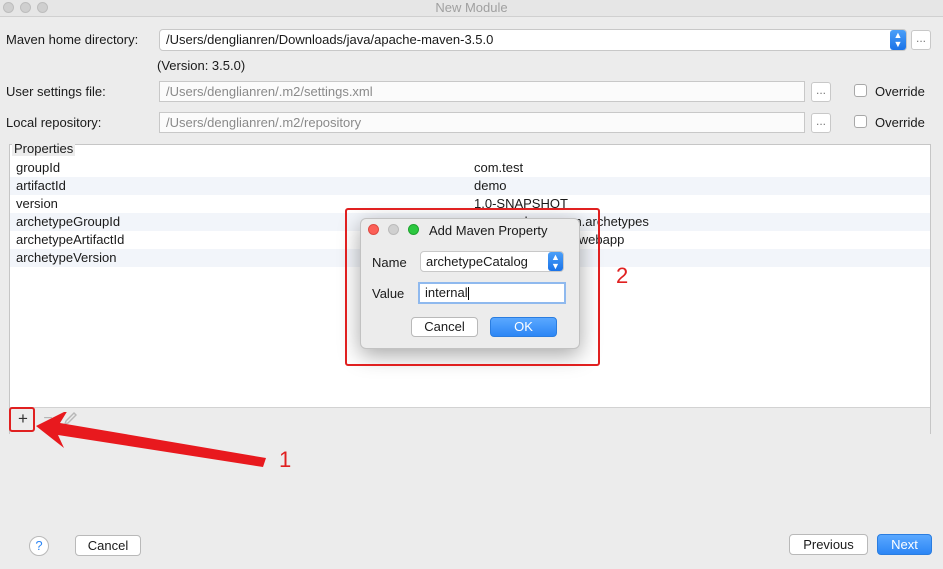  Describe the element at coordinates (499, 167) in the screenshot. I see `property-value: com.test` at that location.